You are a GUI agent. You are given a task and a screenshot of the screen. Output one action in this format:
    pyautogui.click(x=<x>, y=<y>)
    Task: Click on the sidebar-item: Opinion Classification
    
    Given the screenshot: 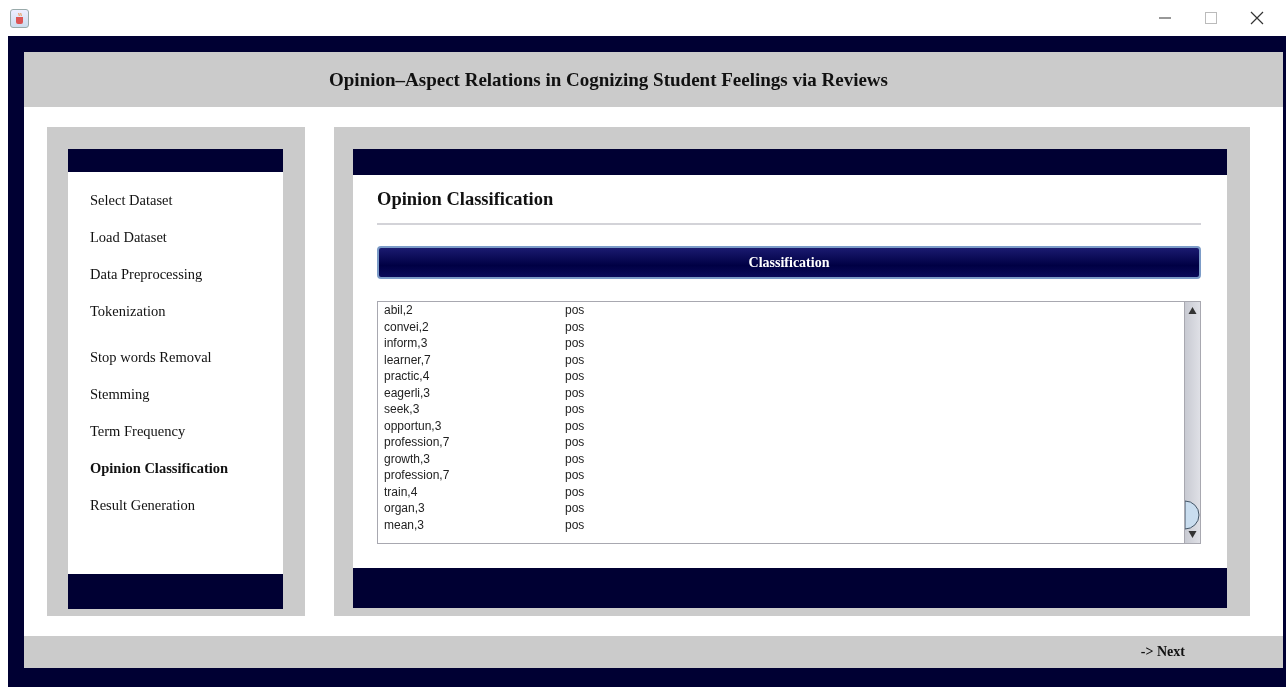 What is the action you would take?
    pyautogui.click(x=186, y=476)
    